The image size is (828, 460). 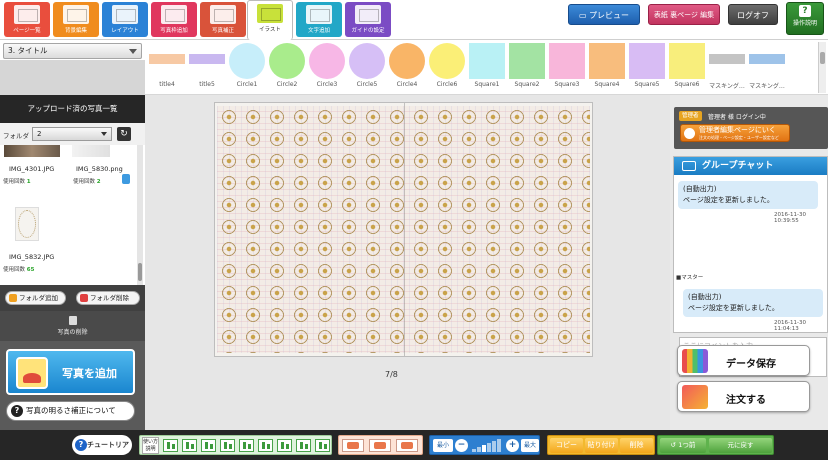 What do you see at coordinates (689, 133) in the screenshot?
I see `key-icon` at bounding box center [689, 133].